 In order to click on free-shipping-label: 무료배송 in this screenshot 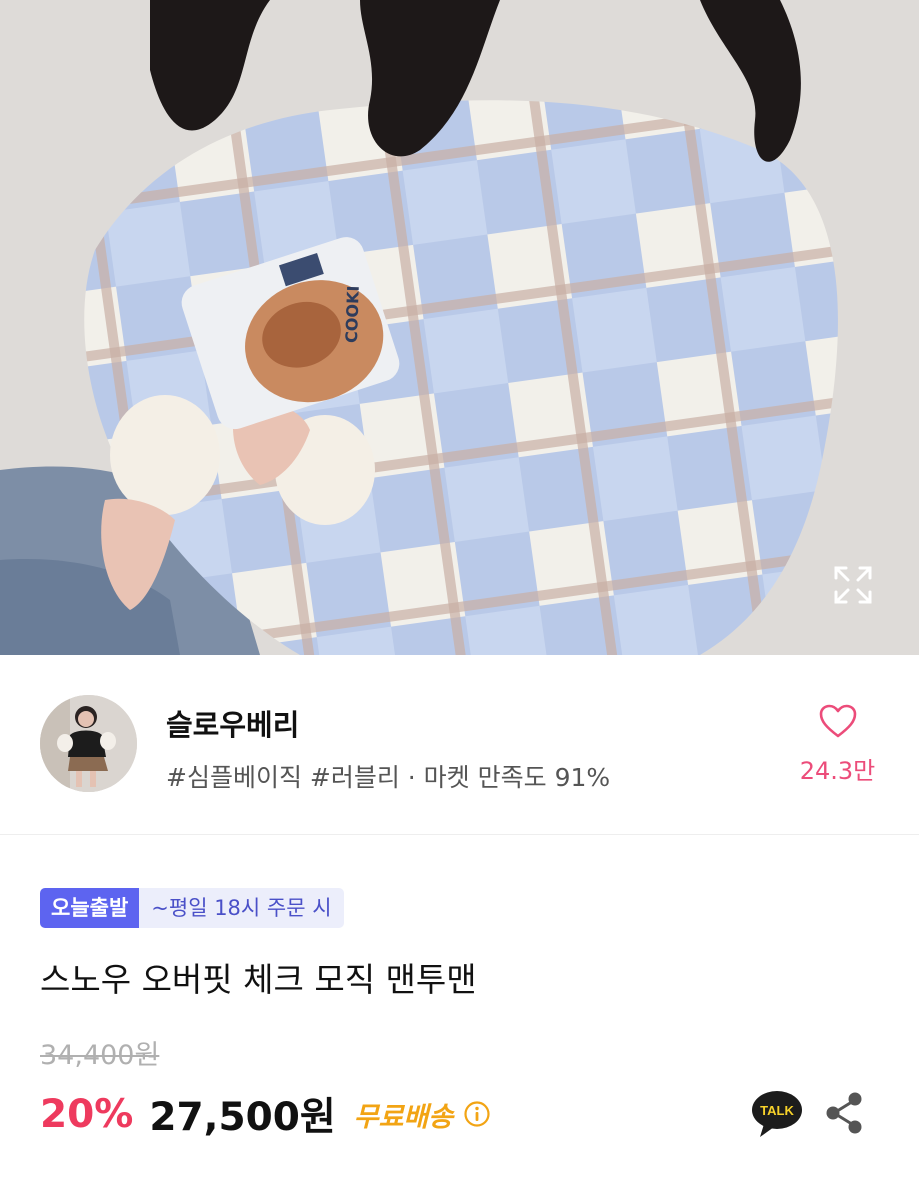, I will do `click(403, 1117)`.